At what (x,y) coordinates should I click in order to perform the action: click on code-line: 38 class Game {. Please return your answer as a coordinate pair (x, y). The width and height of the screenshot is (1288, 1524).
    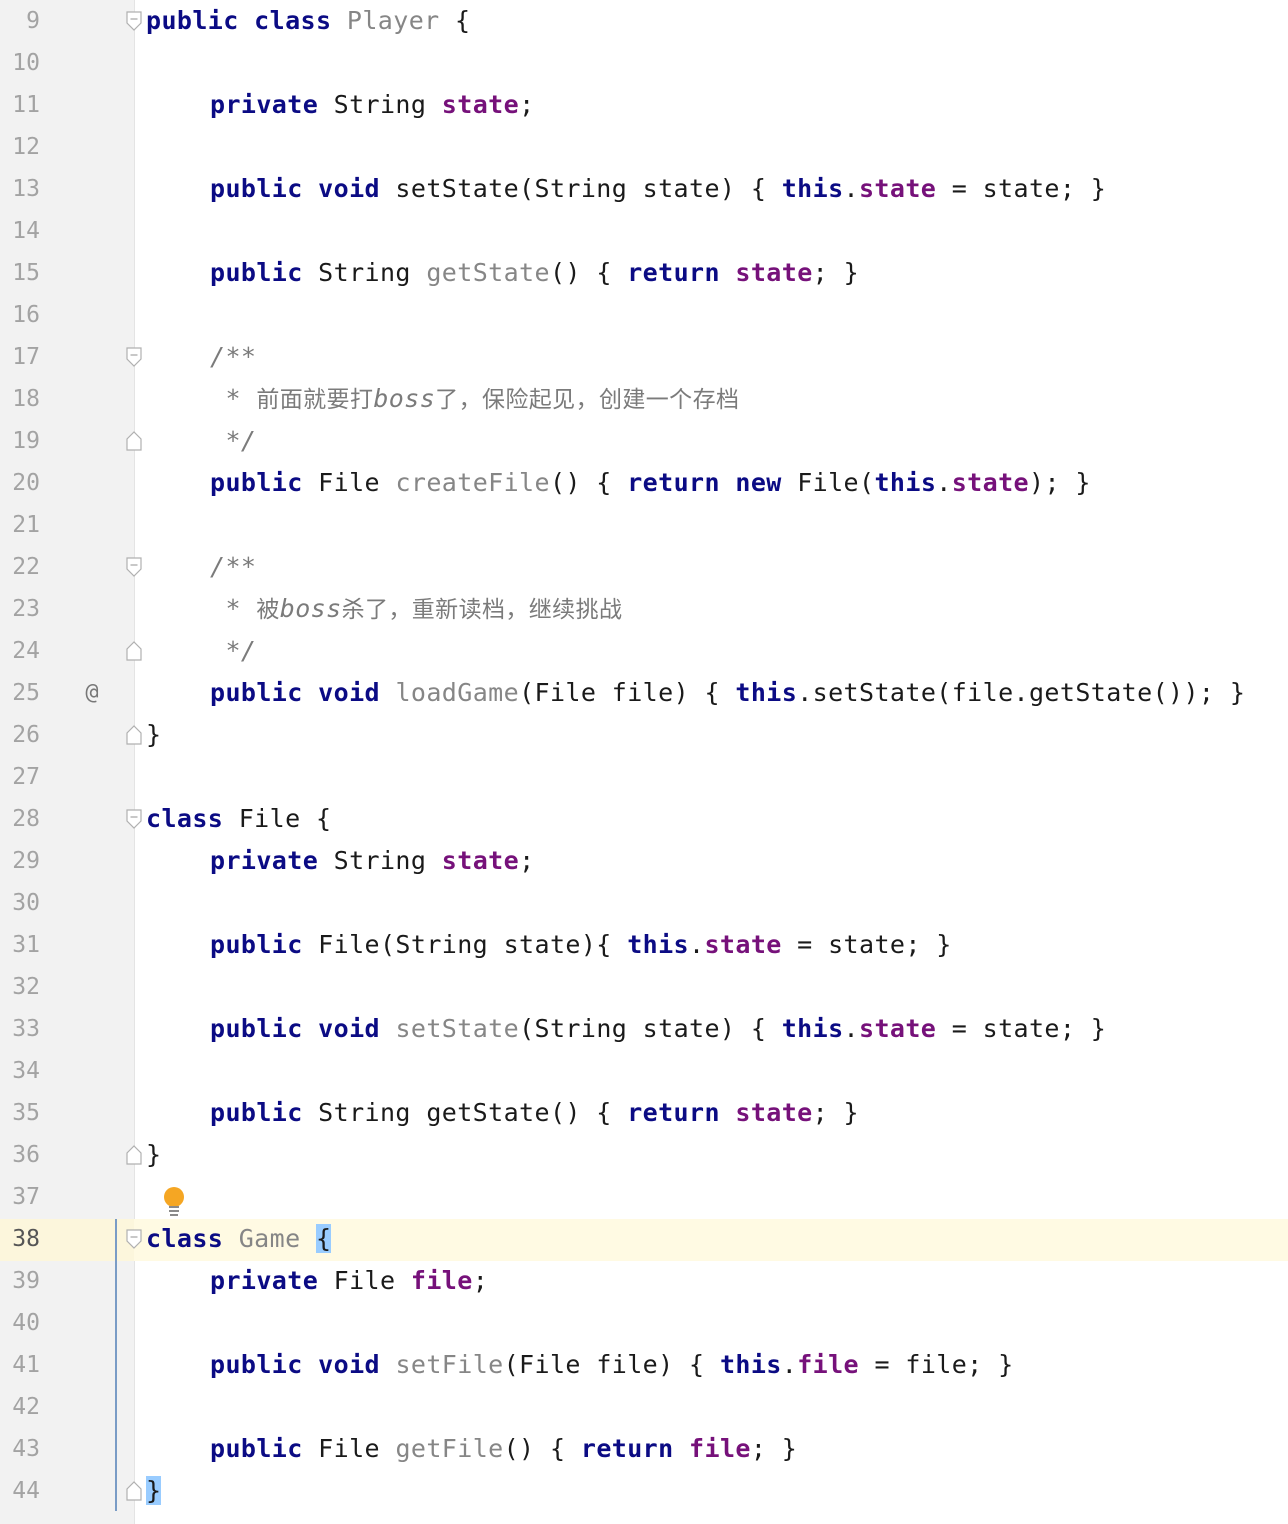
    Looking at the image, I should click on (644, 1239).